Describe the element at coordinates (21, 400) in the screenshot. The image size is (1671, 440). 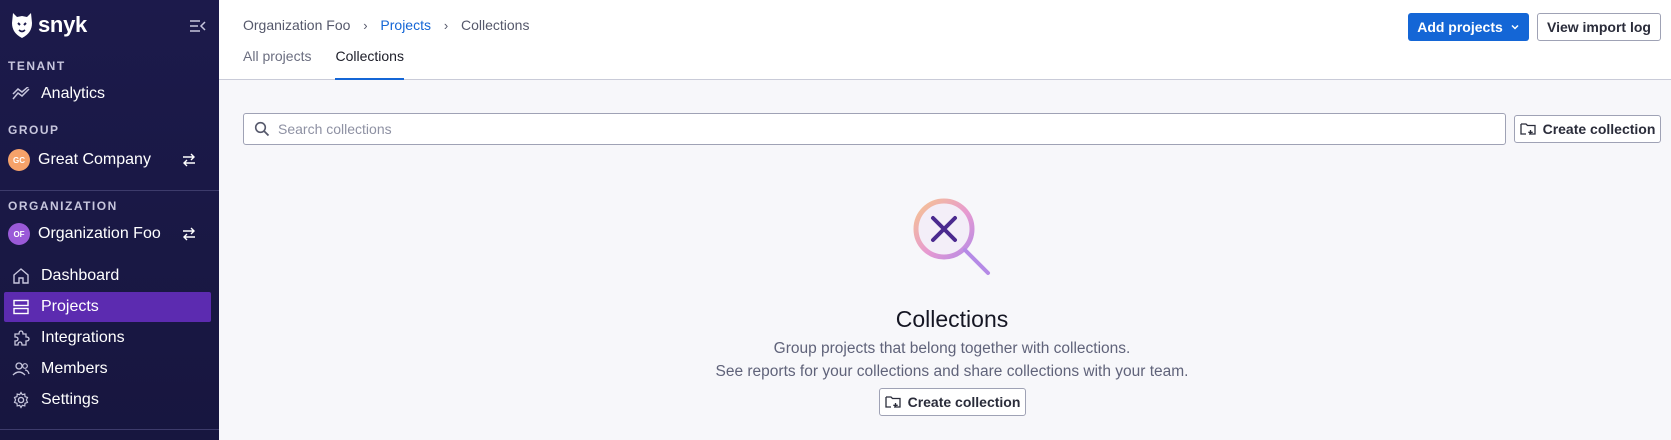
I see `gear-icon` at that location.